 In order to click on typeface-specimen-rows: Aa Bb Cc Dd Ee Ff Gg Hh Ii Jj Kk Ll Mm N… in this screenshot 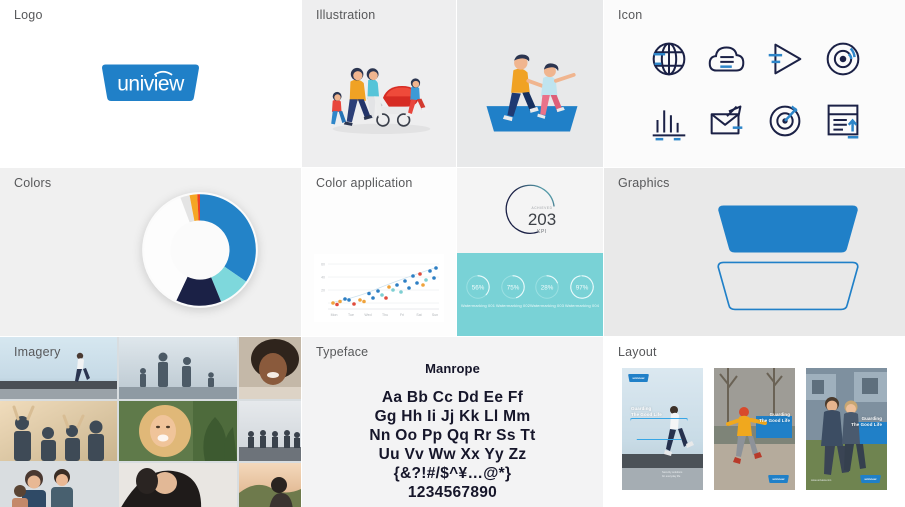, I will do `click(452, 445)`.